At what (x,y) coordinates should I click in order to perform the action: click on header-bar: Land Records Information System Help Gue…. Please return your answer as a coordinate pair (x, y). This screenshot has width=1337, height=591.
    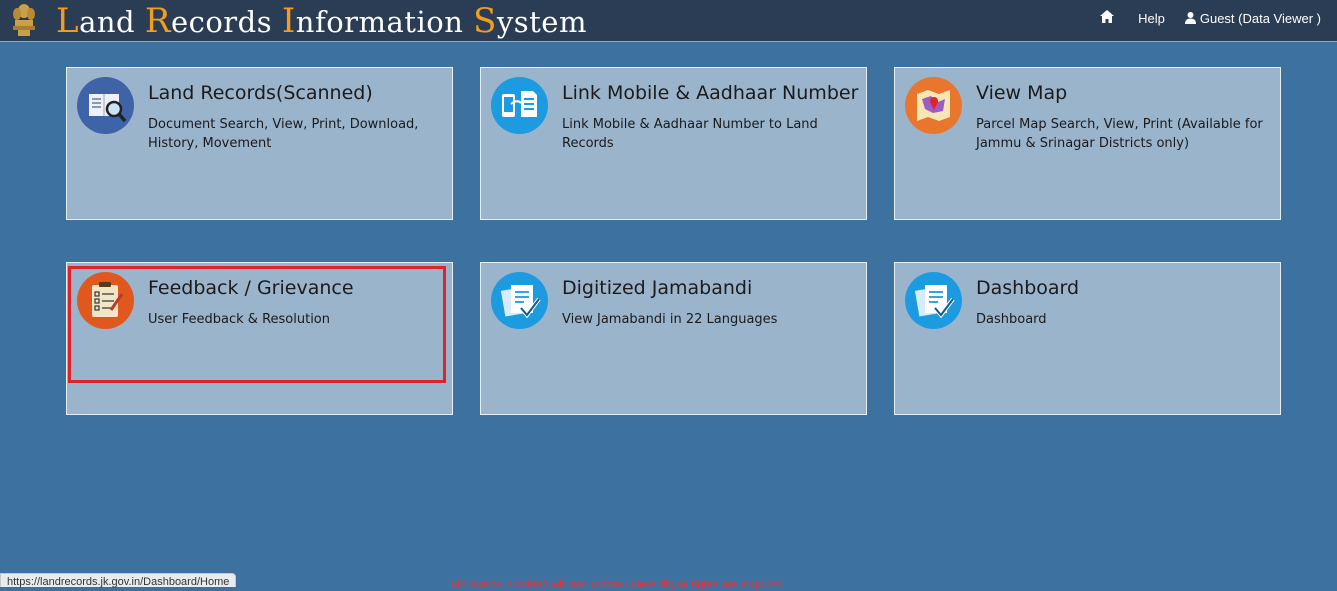
    Looking at the image, I should click on (668, 21).